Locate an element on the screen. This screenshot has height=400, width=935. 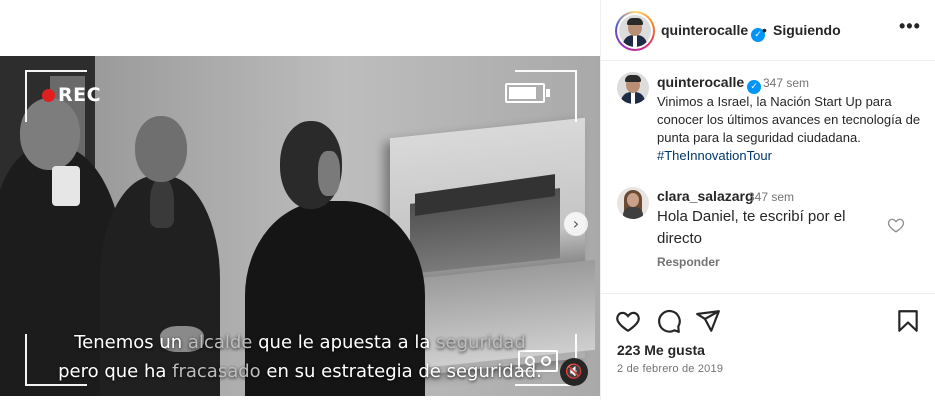
mute-button: 🔇 is located at coordinates (574, 372).